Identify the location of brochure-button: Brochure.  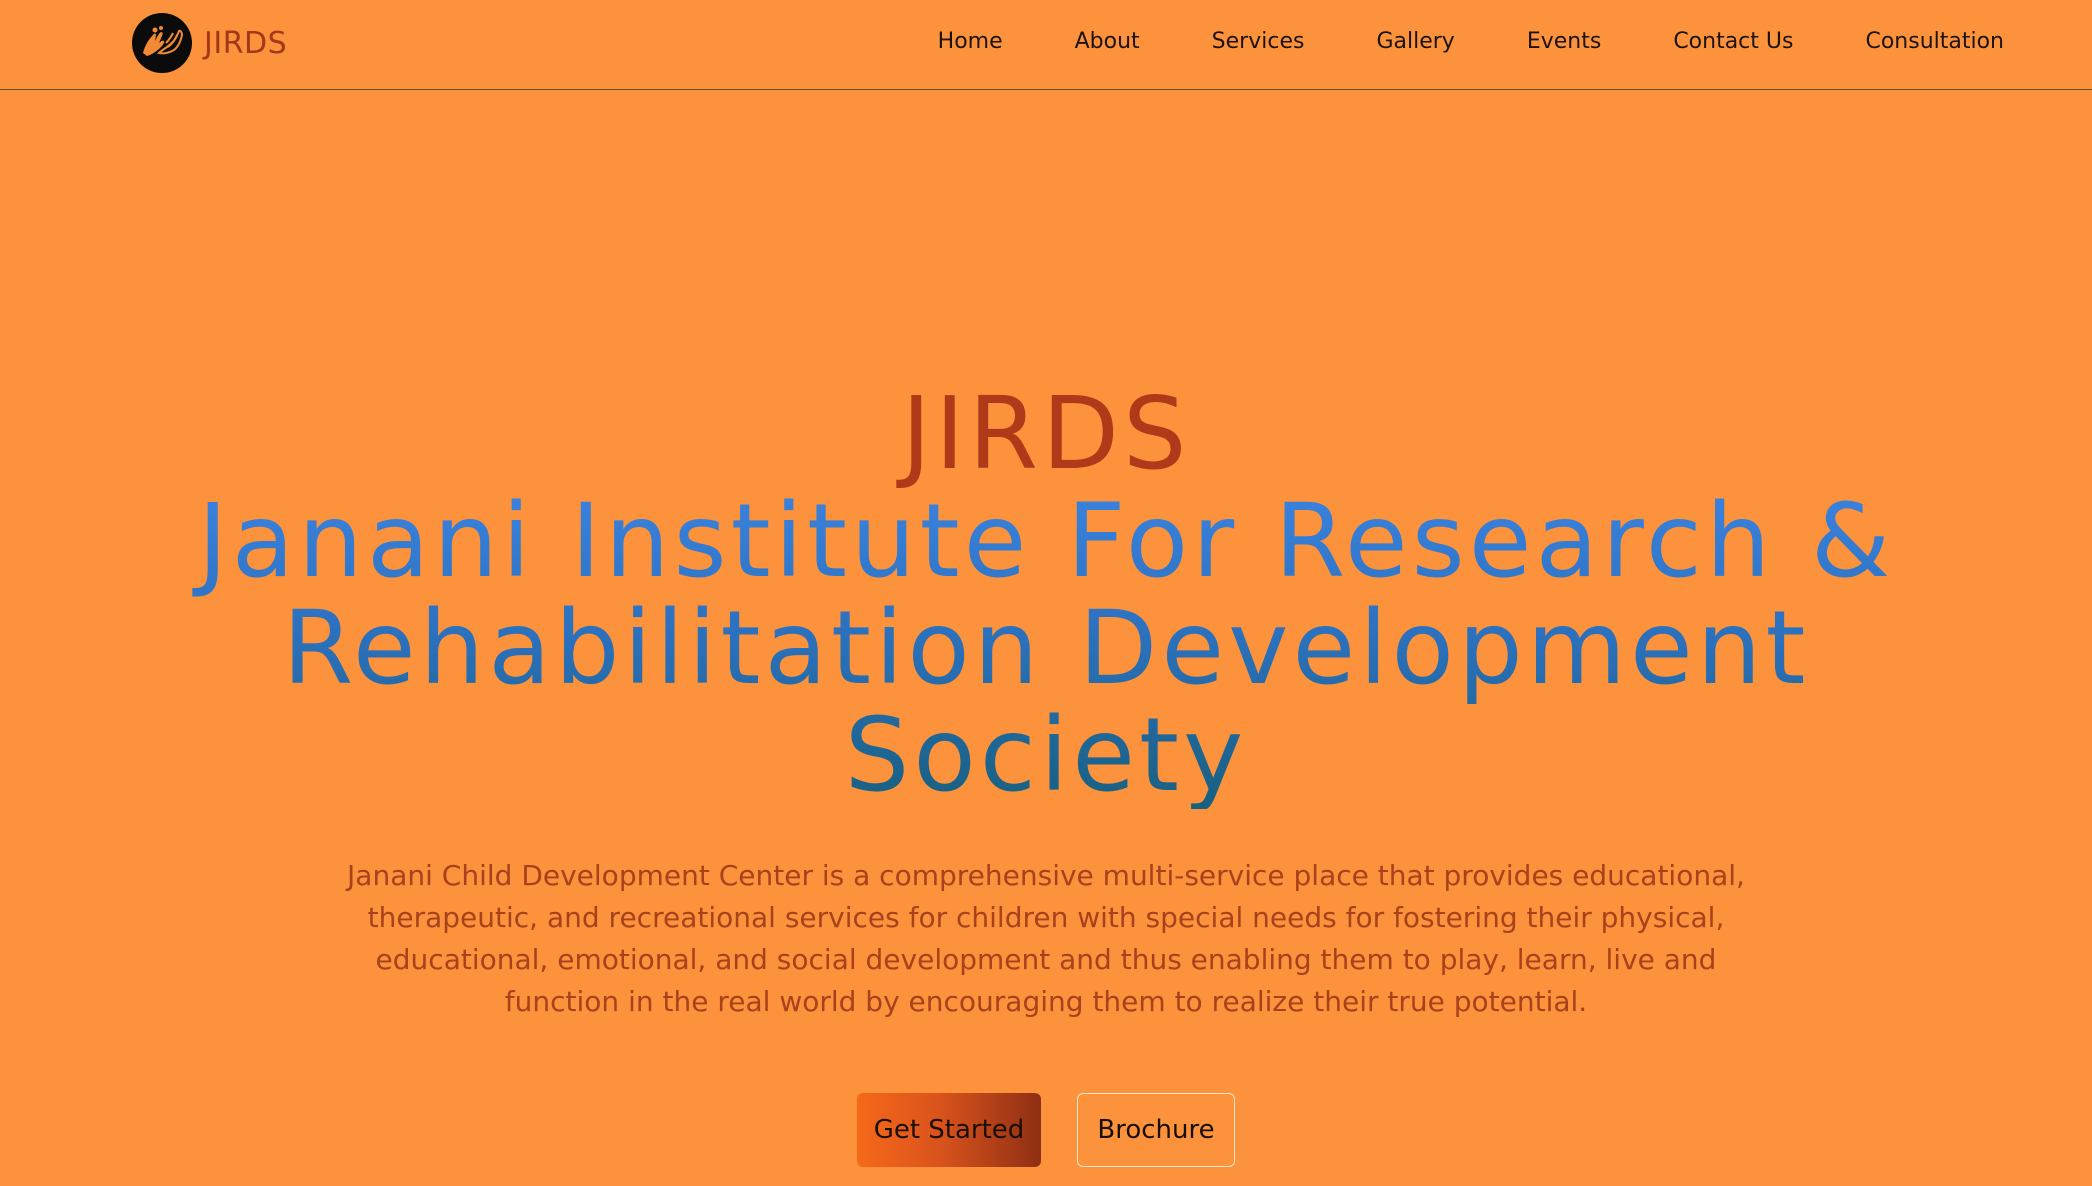
(1156, 1130).